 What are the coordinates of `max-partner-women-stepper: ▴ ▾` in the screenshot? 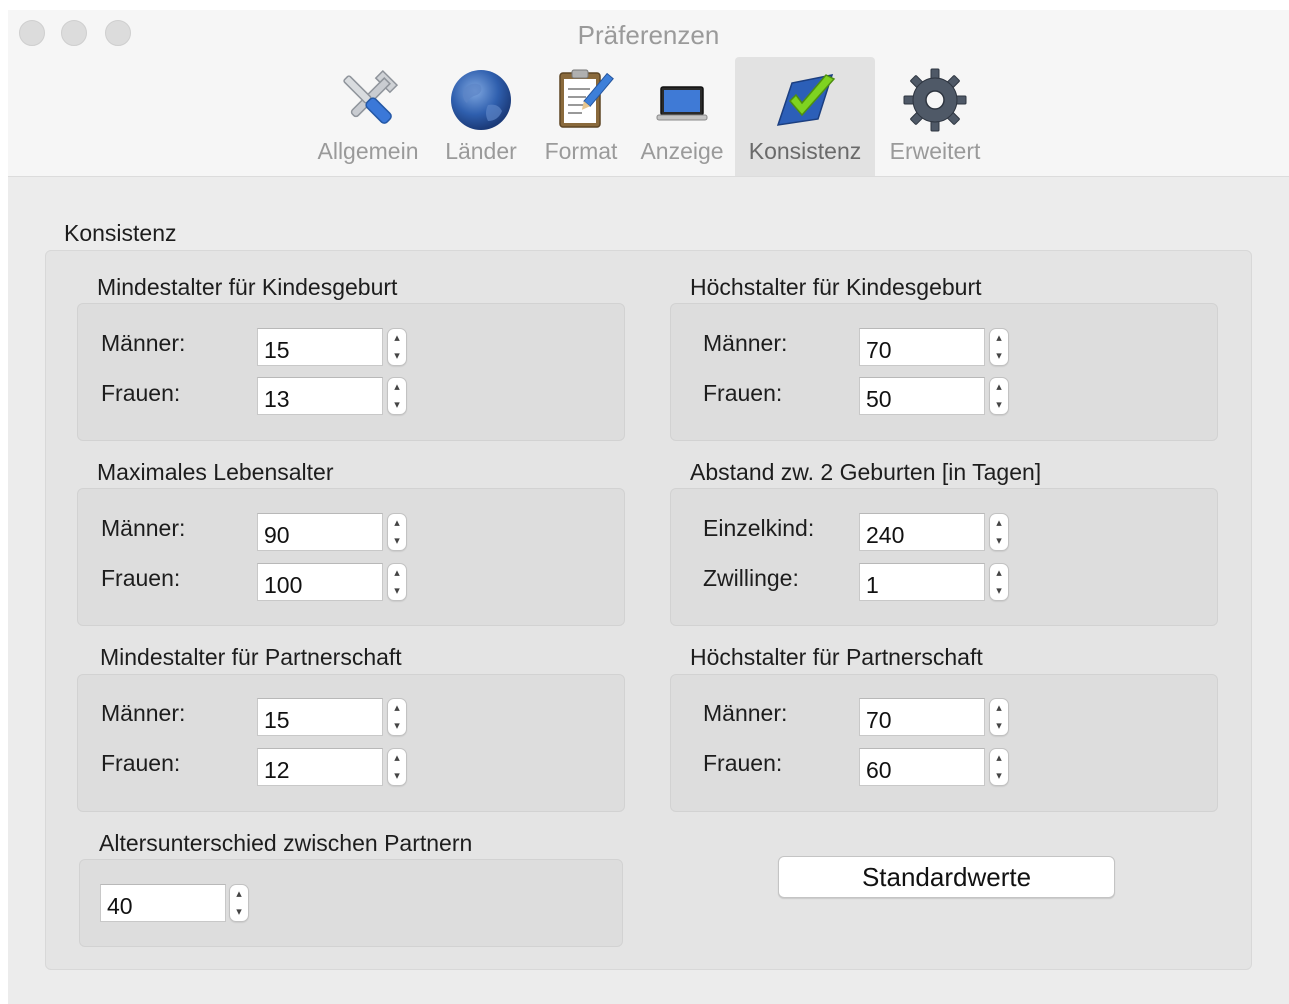 It's located at (999, 767).